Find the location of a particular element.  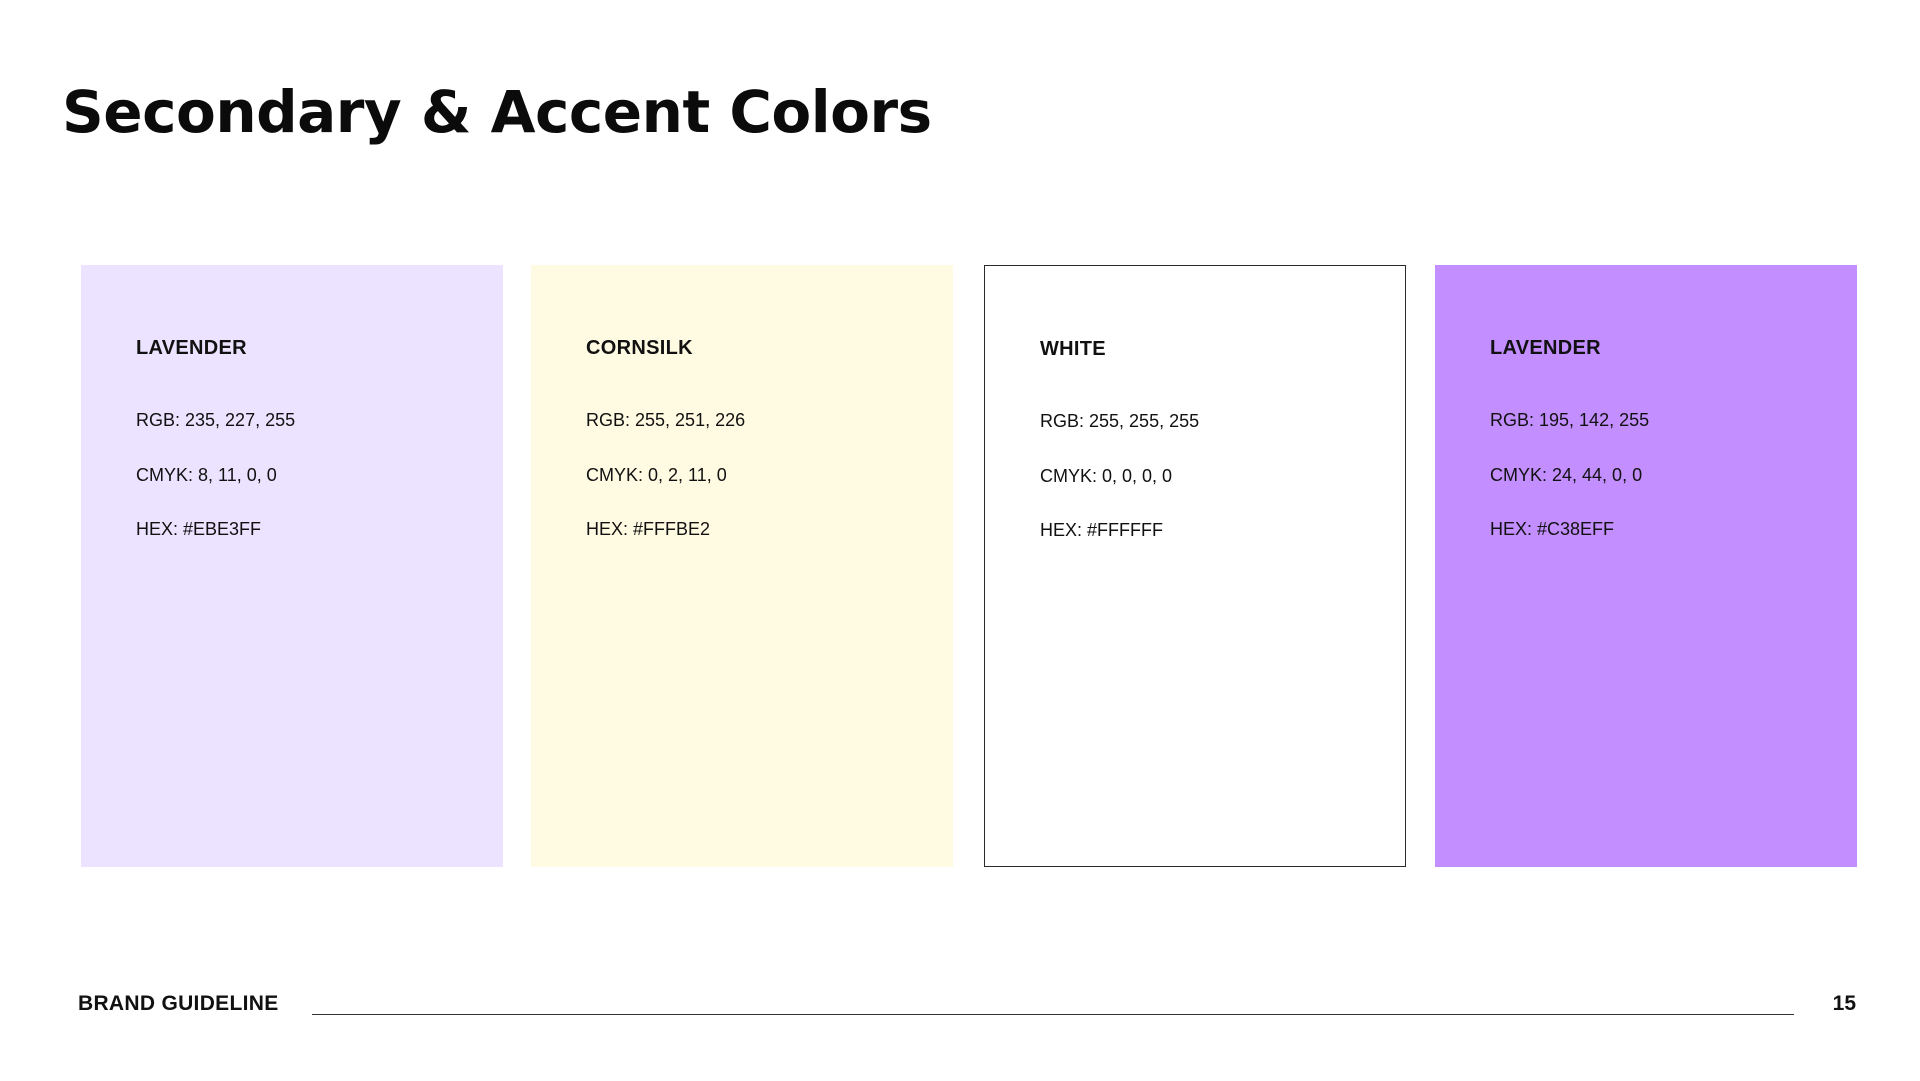

swatch-rgb: RGB: 255, 251, 226 is located at coordinates (666, 420).